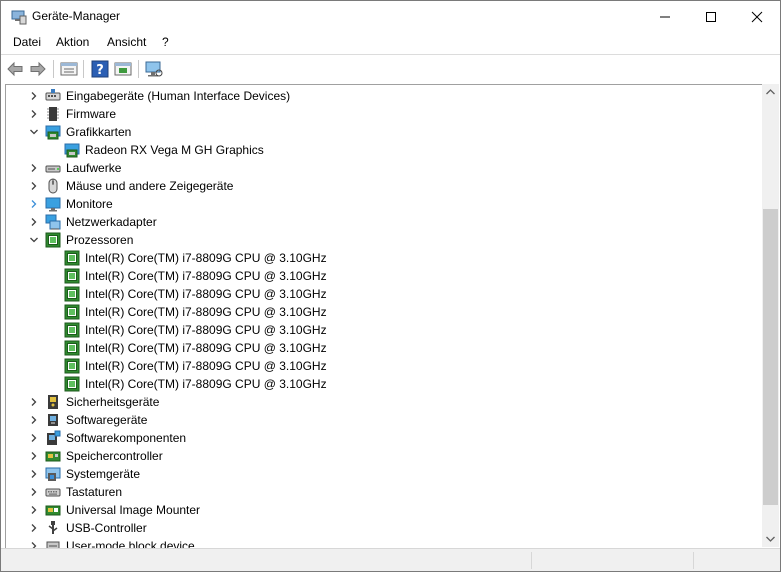 The height and width of the screenshot is (572, 781). I want to click on network-adapter-icon, so click(53, 222).